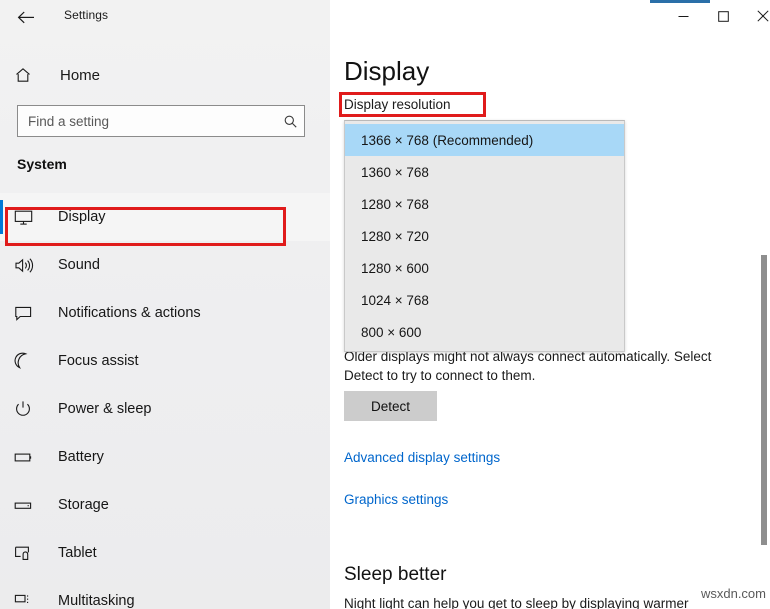  Describe the element at coordinates (83, 505) in the screenshot. I see `sidebar-item-label: Storage` at that location.